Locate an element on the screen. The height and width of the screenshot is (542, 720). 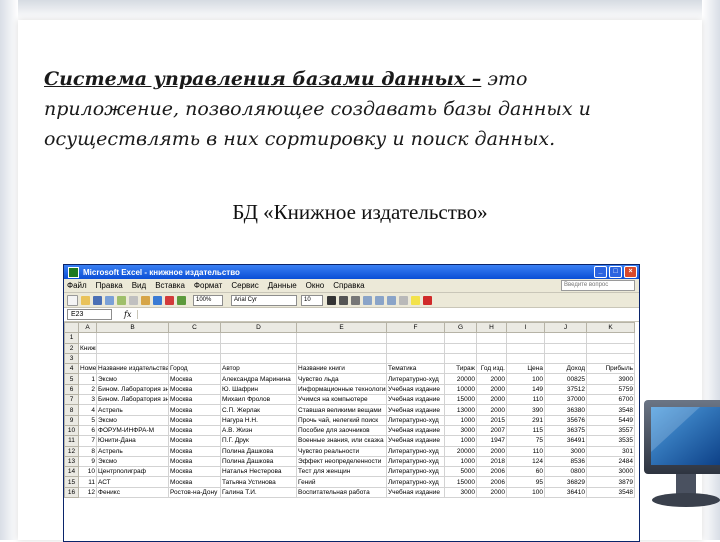
align-left-icon is located at coordinates (367, 300).